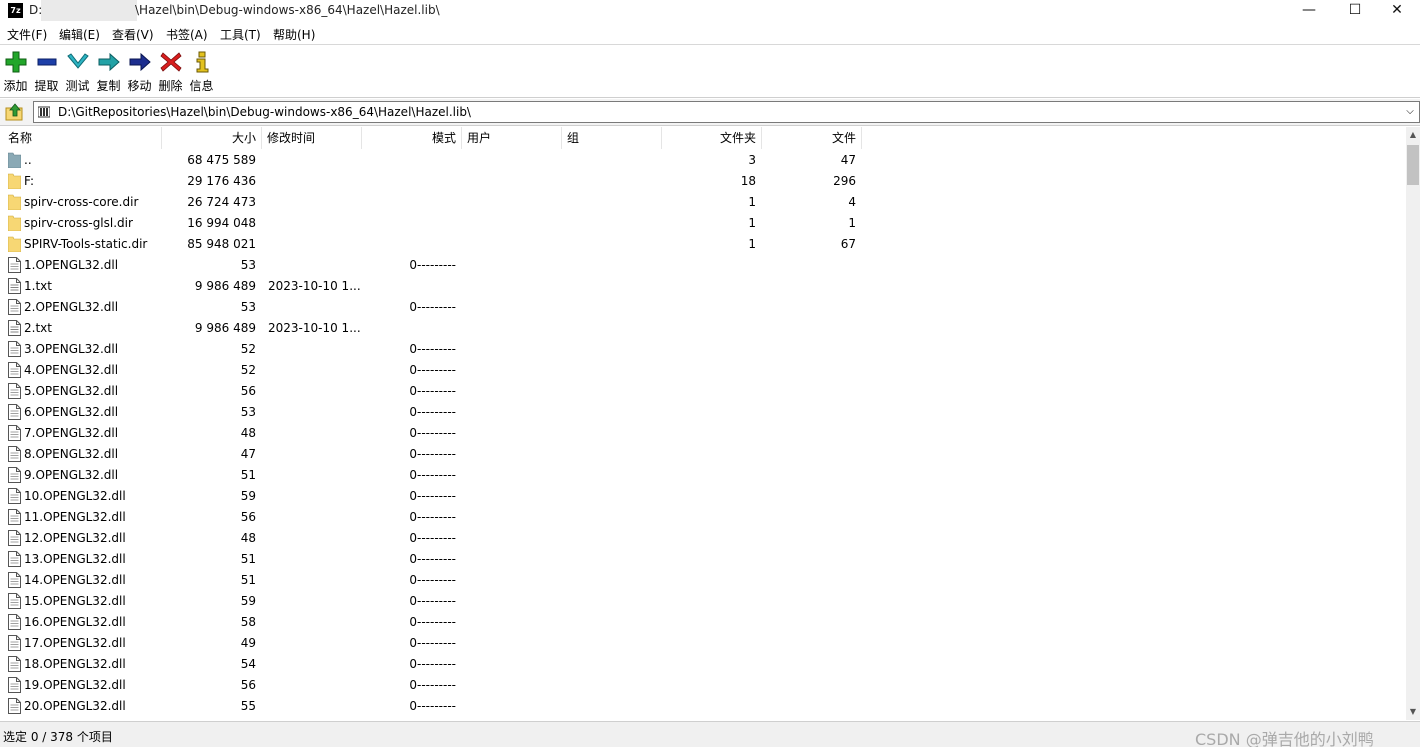  Describe the element at coordinates (812, 138) in the screenshot. I see `column-files: 文件` at that location.